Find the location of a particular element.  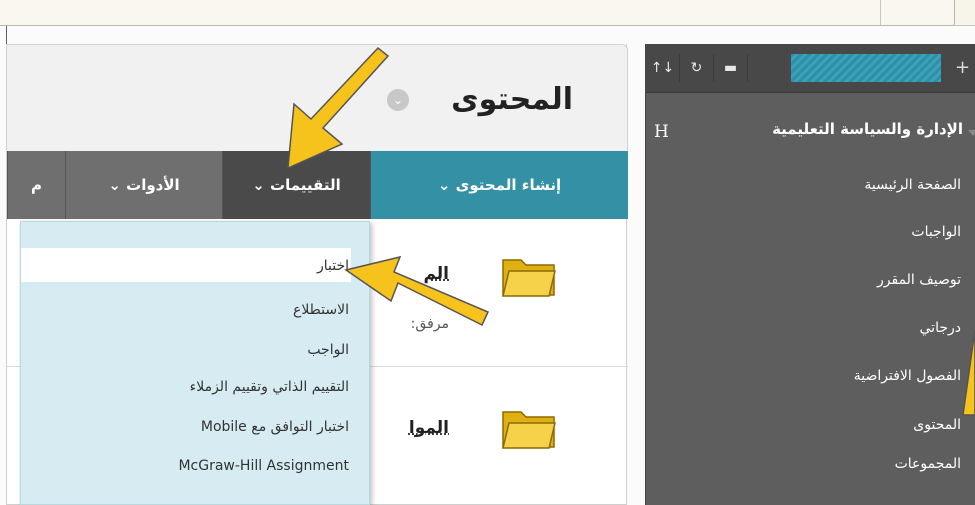

sidebar-search-field is located at coordinates (866, 68).